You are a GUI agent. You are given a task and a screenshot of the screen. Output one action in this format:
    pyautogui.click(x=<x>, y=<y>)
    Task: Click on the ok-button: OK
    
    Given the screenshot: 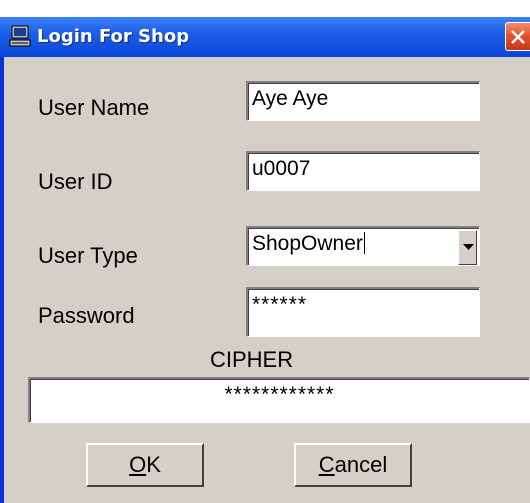 What is the action you would take?
    pyautogui.click(x=145, y=465)
    